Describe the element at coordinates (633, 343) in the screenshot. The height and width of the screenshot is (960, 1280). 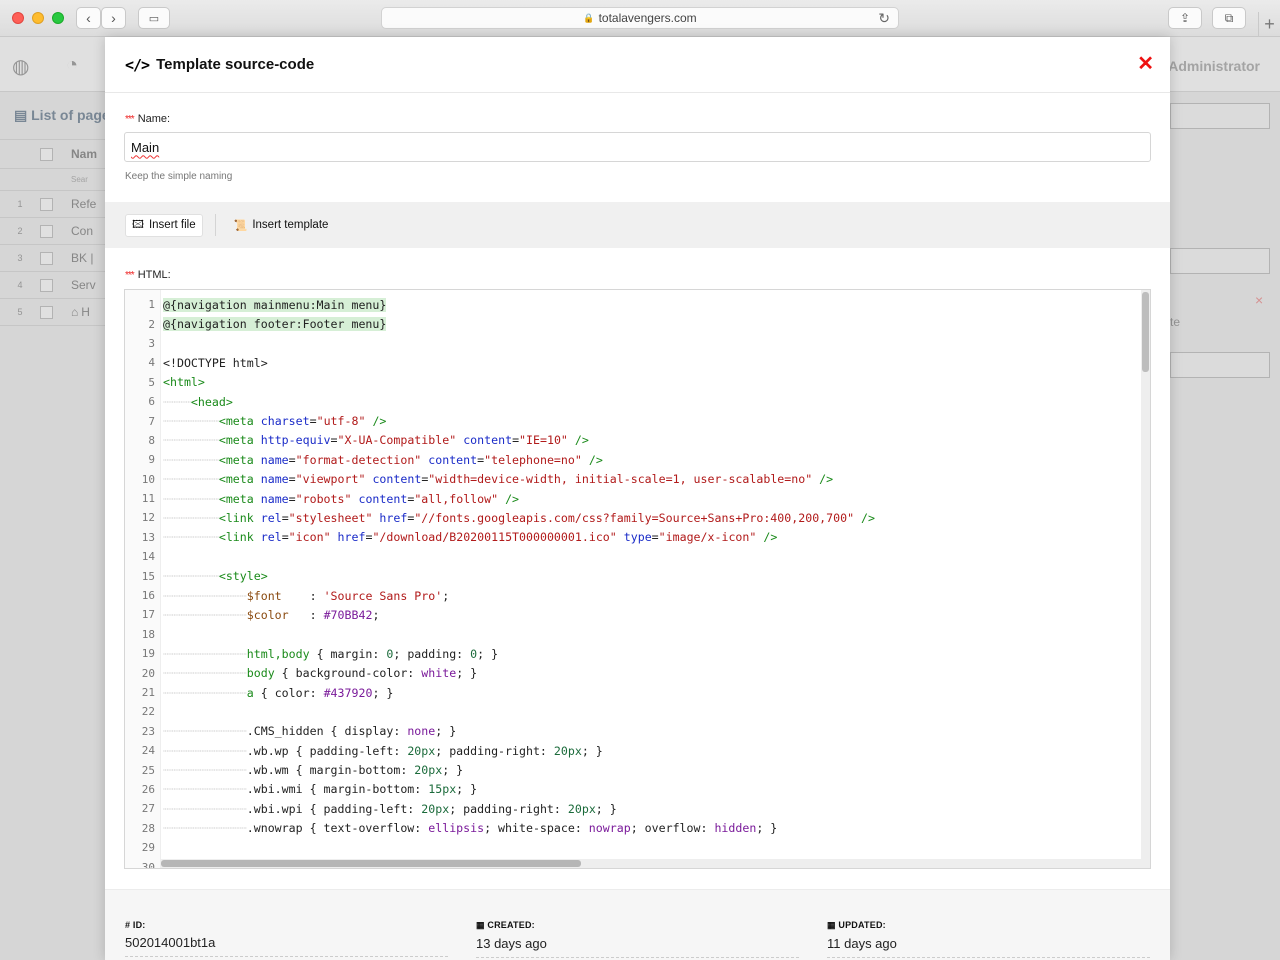
I see `code-line: 3` at that location.